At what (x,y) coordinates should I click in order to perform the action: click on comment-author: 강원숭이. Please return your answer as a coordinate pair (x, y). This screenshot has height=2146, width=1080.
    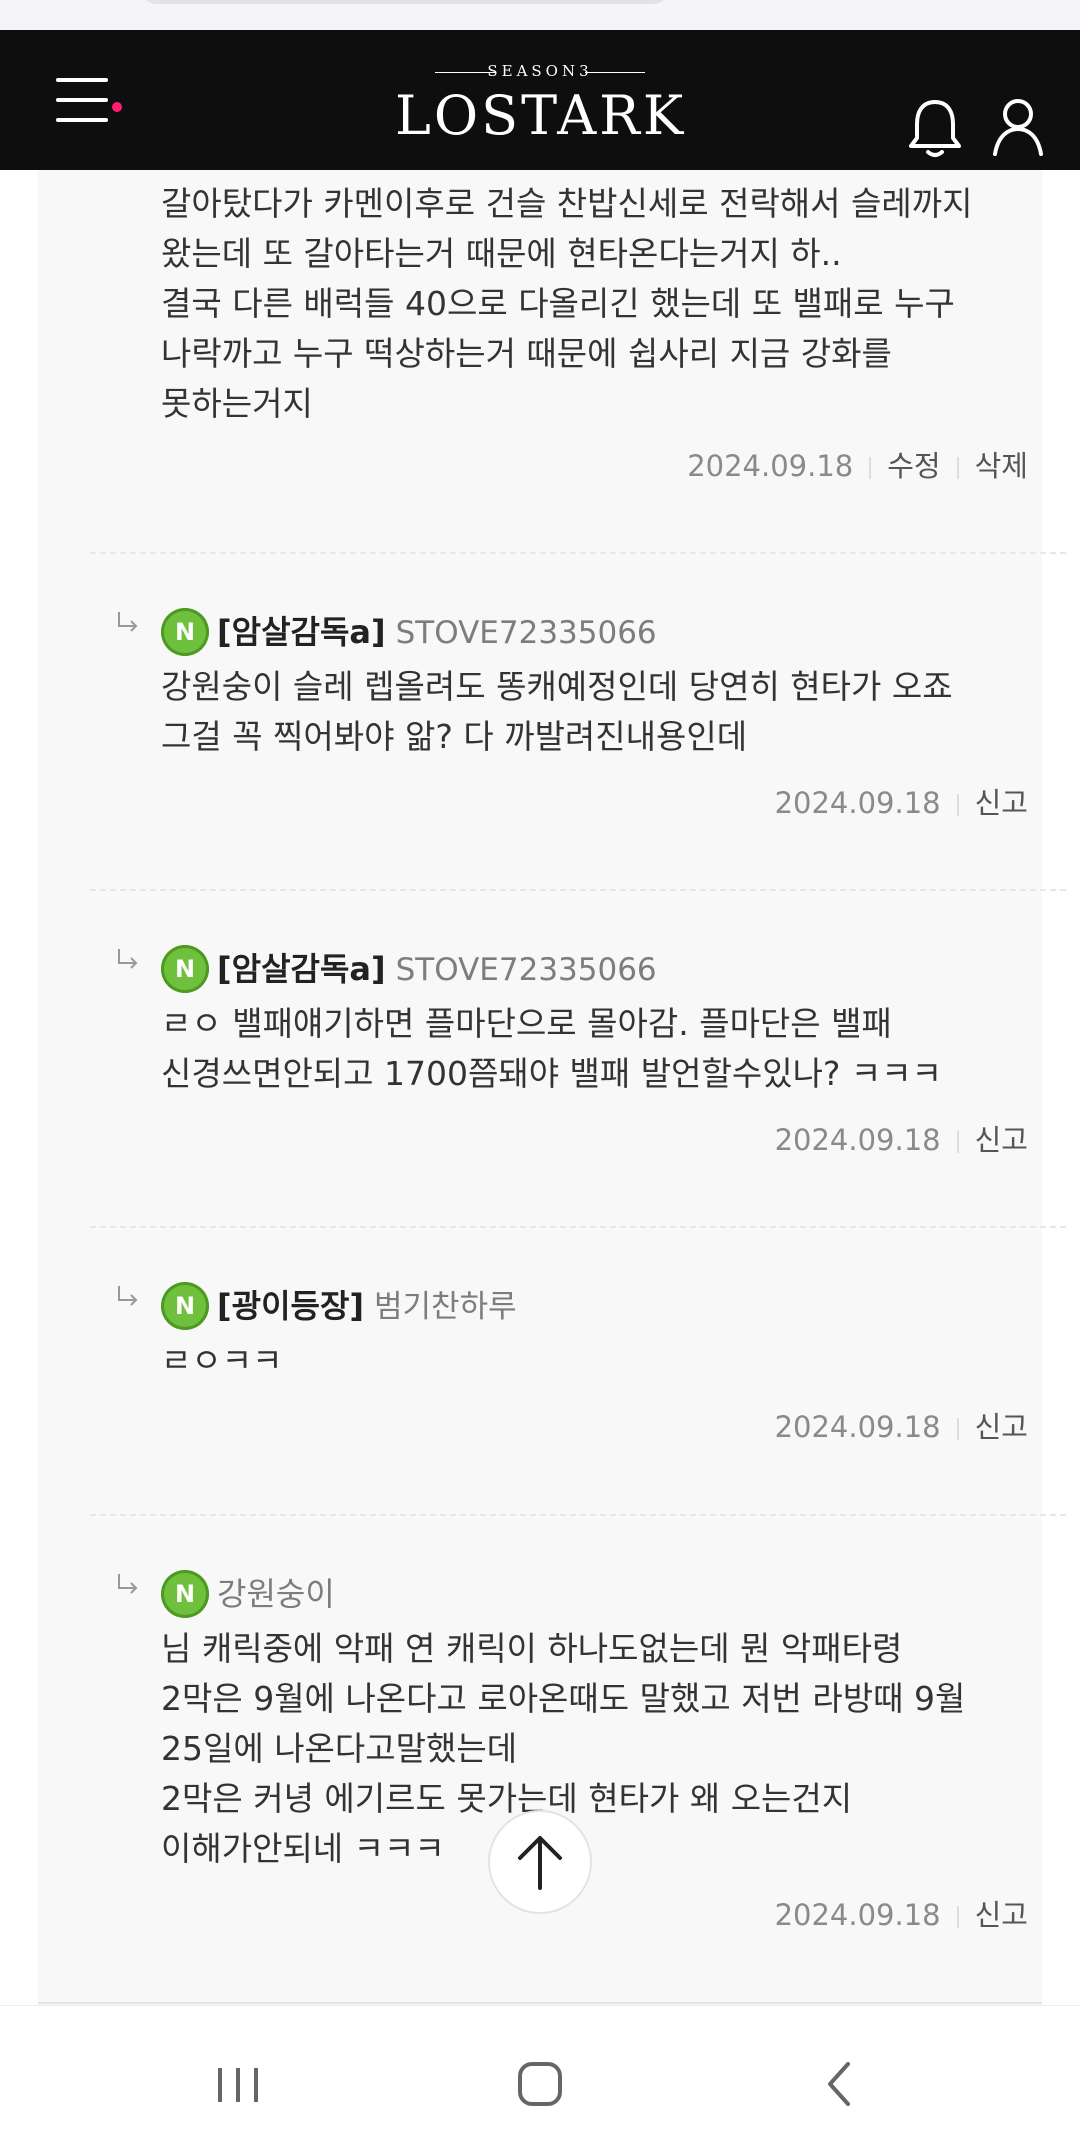
    Looking at the image, I should click on (276, 1594).